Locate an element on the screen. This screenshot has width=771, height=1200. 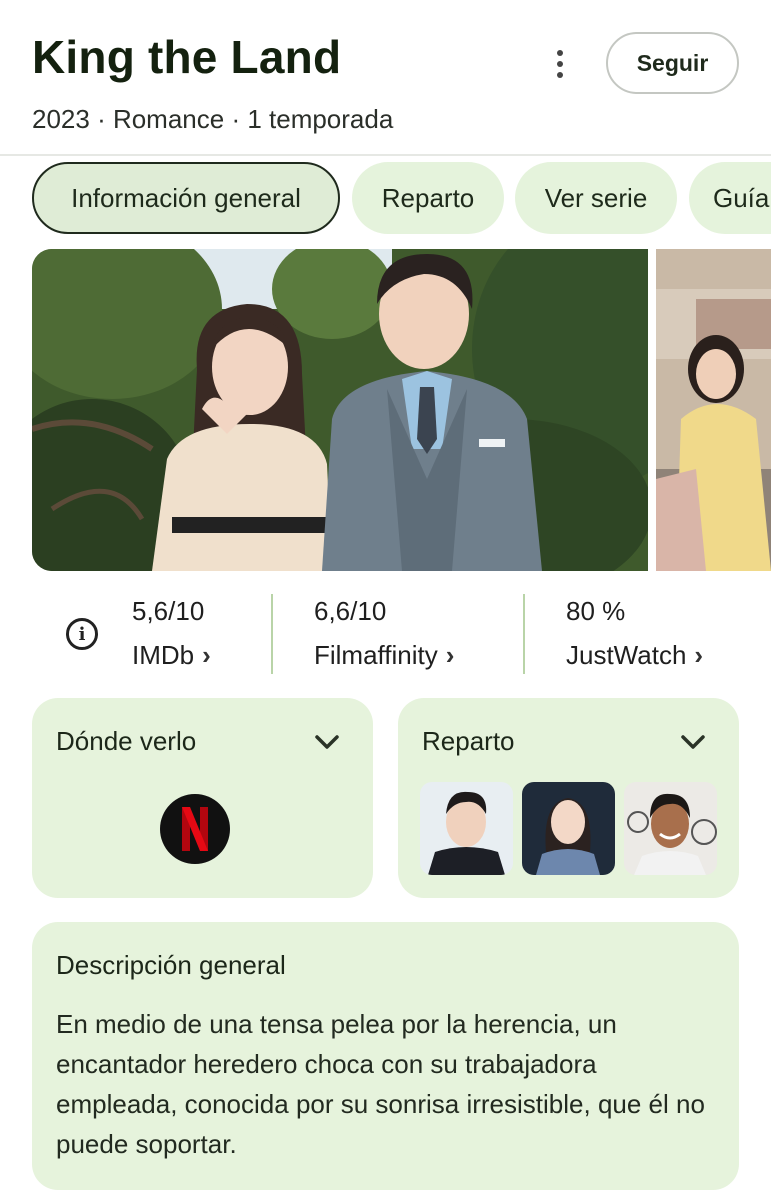
card-title: Dónde verlo is located at coordinates (126, 741).